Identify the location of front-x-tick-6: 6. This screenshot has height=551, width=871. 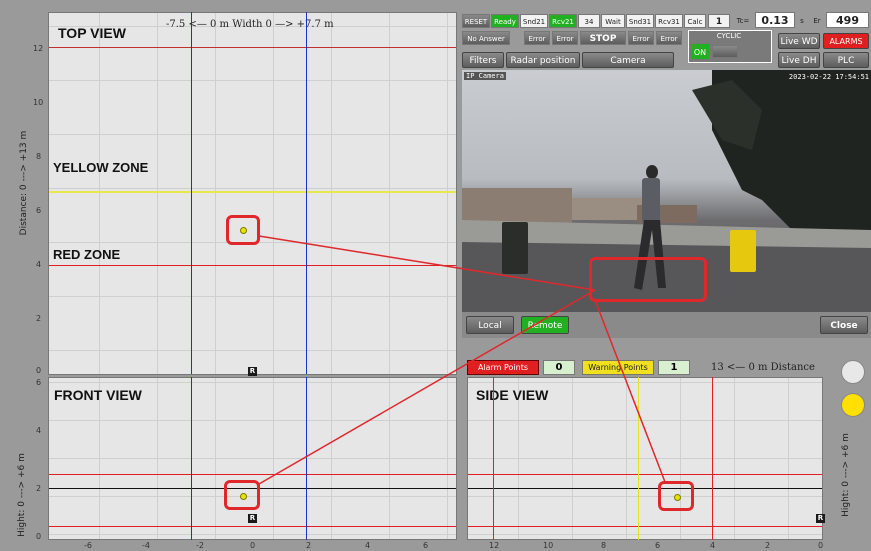
(426, 545).